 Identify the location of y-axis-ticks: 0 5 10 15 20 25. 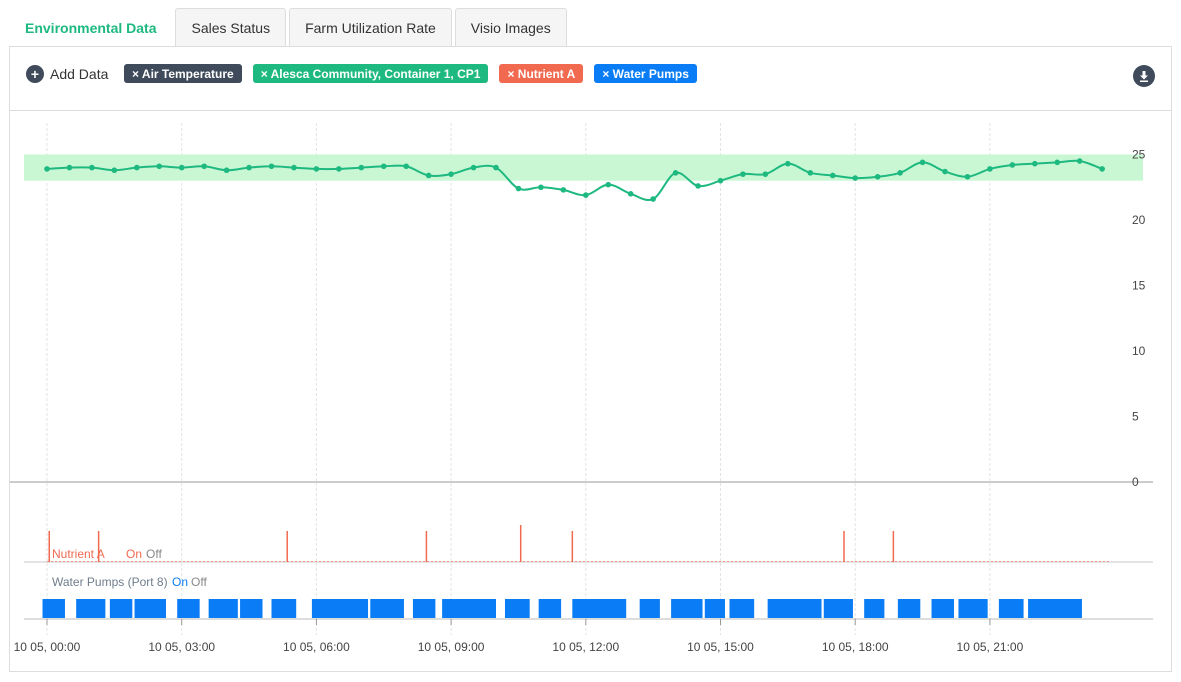
(1139, 319).